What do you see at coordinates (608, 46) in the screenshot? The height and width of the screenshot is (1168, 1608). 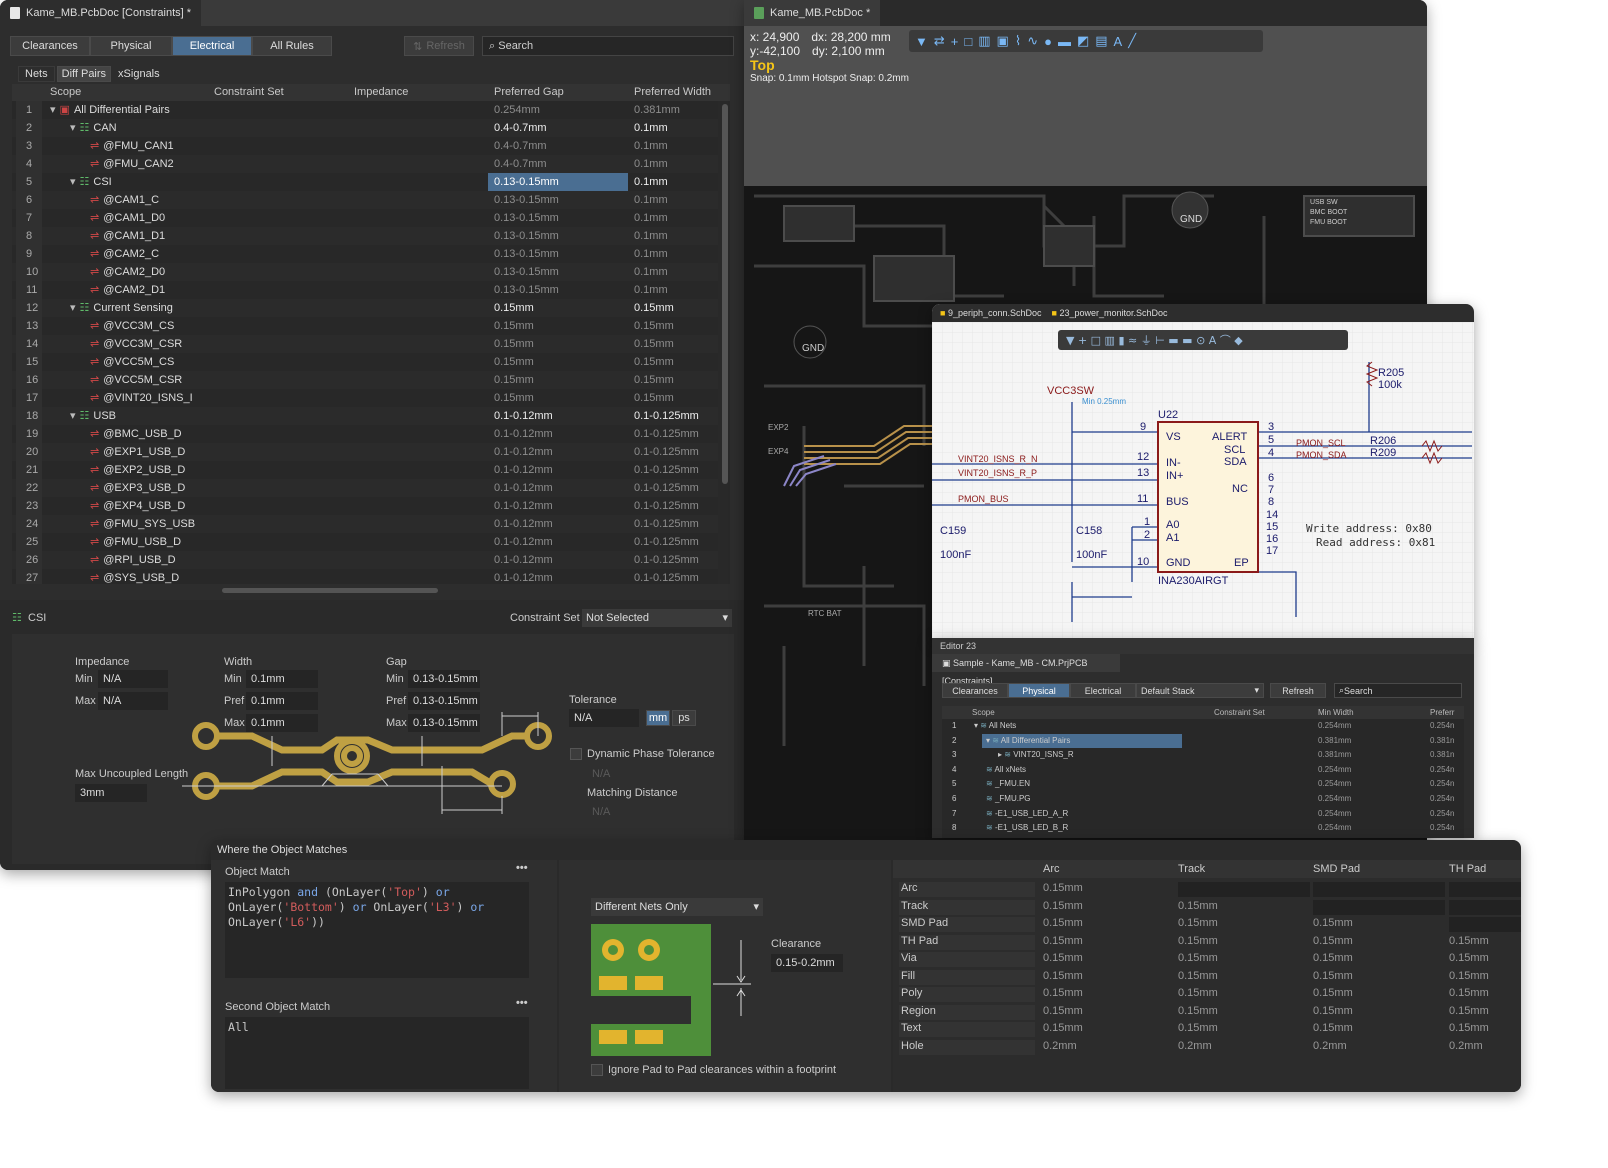 I see `search-input: ⌕ Search` at bounding box center [608, 46].